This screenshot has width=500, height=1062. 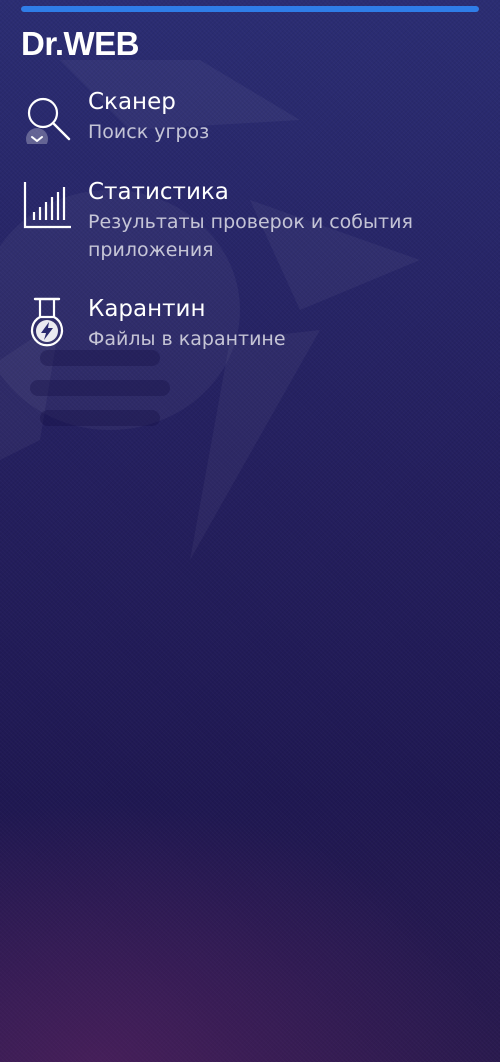 I want to click on menu-item-title: Карантин, so click(x=147, y=309).